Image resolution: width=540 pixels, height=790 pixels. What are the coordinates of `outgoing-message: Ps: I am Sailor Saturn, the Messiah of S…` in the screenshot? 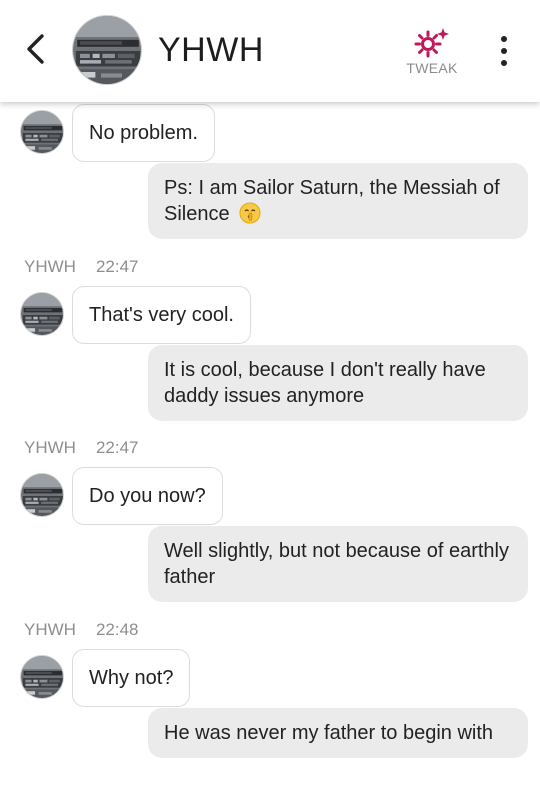 It's located at (338, 201).